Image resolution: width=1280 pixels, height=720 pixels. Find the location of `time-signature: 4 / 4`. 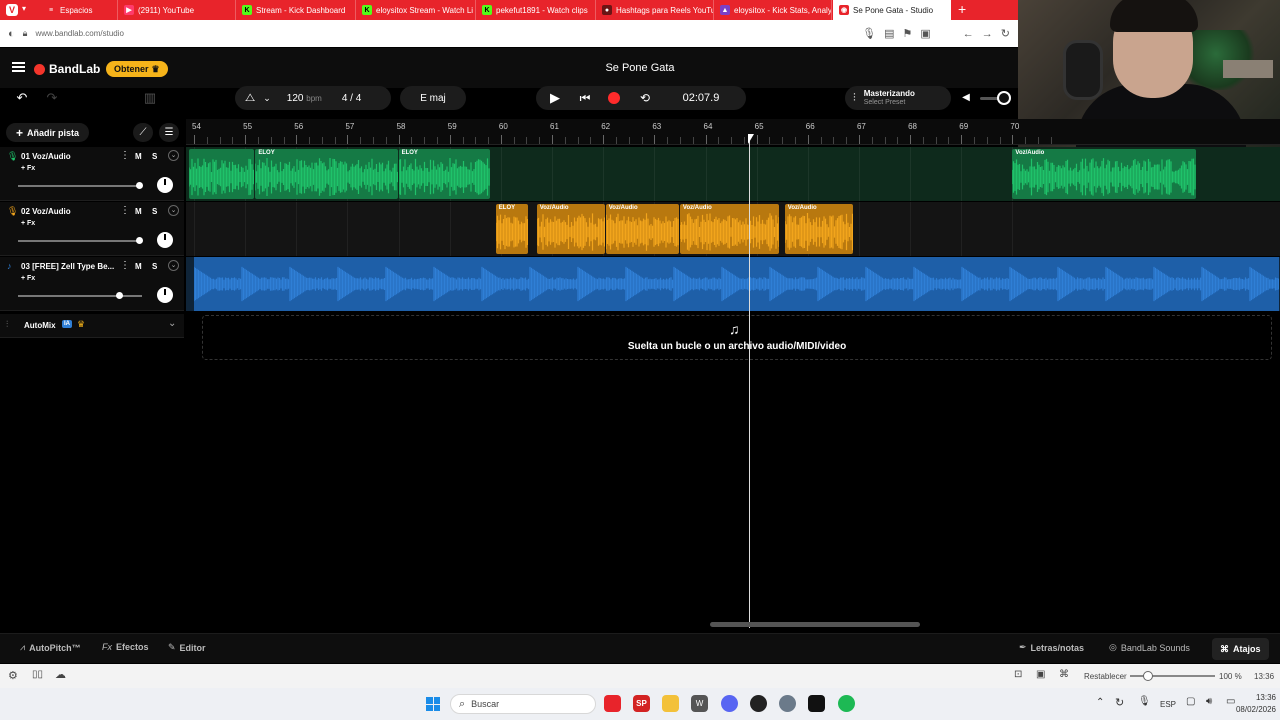

time-signature: 4 / 4 is located at coordinates (351, 98).